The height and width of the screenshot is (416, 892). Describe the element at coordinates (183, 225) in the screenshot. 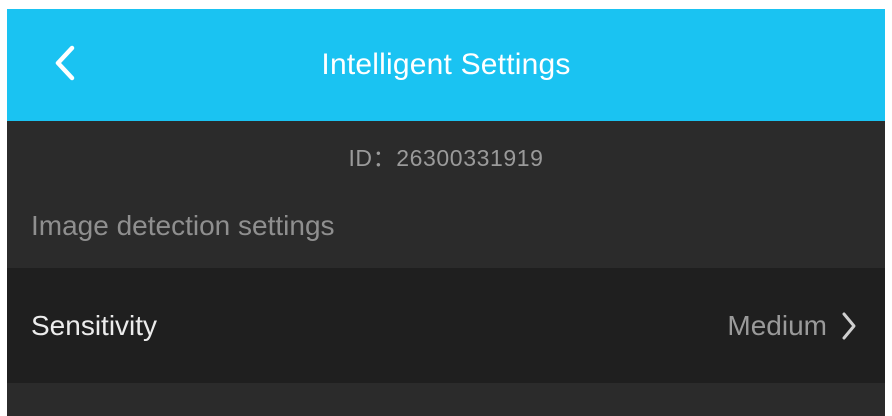

I see `section-title: Image detection settings` at that location.